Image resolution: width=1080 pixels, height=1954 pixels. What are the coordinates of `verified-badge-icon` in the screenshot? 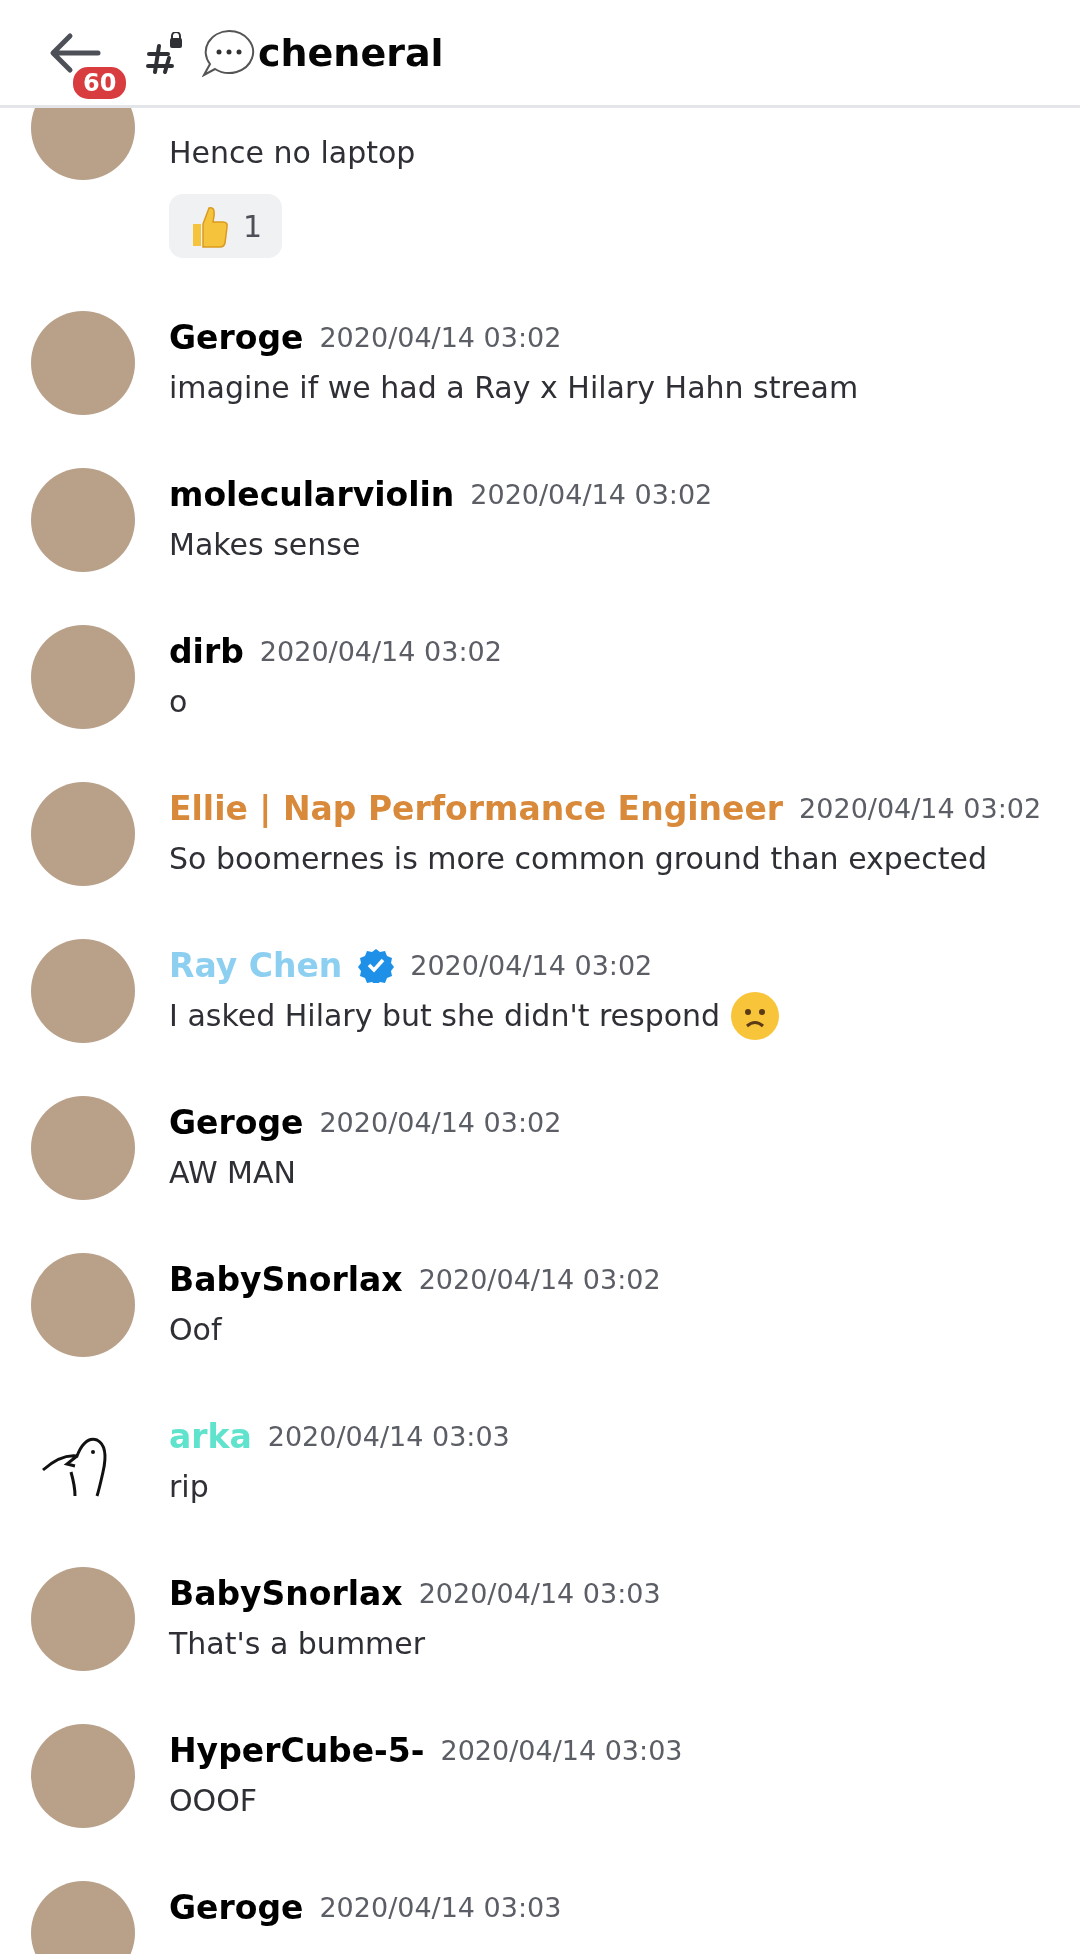 It's located at (376, 965).